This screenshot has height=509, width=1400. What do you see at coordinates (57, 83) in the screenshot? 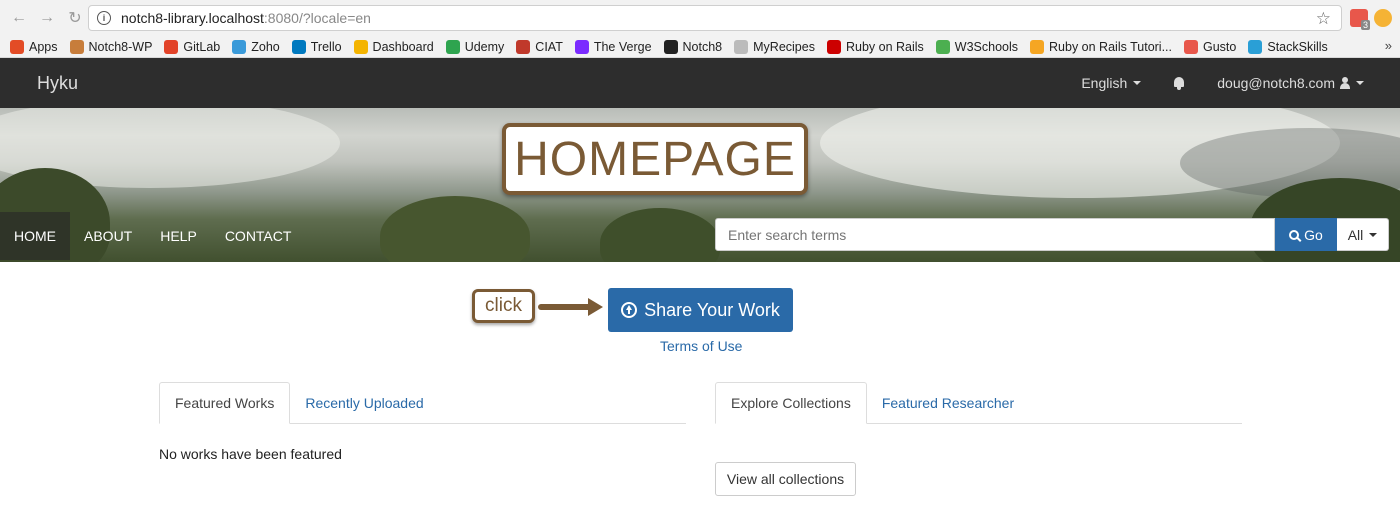
I see `brand-link: Hyku` at bounding box center [57, 83].